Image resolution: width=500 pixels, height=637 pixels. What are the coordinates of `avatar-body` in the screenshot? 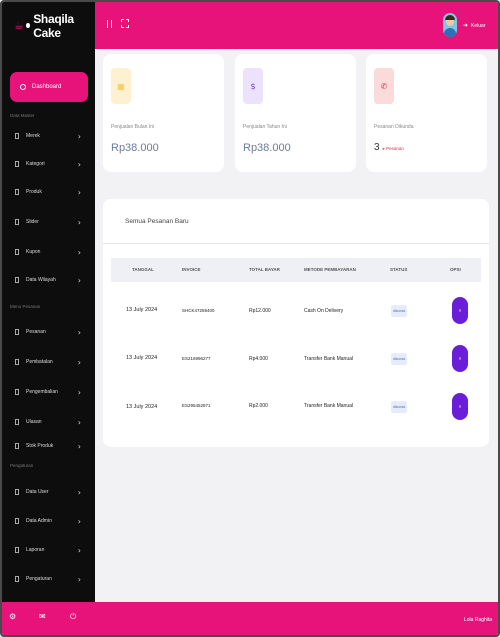 It's located at (450, 32).